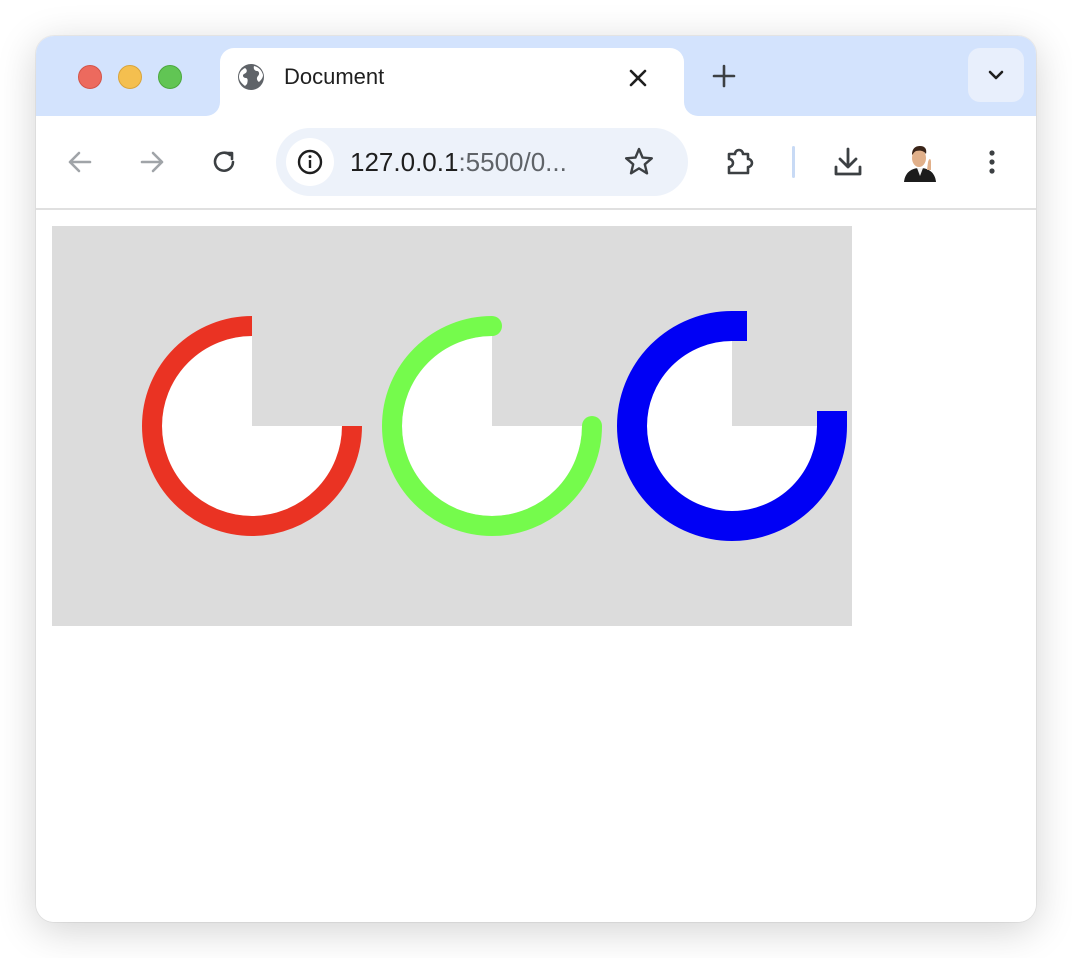 The height and width of the screenshot is (958, 1072). Describe the element at coordinates (793, 162) in the screenshot. I see `toolbar-separator` at that location.